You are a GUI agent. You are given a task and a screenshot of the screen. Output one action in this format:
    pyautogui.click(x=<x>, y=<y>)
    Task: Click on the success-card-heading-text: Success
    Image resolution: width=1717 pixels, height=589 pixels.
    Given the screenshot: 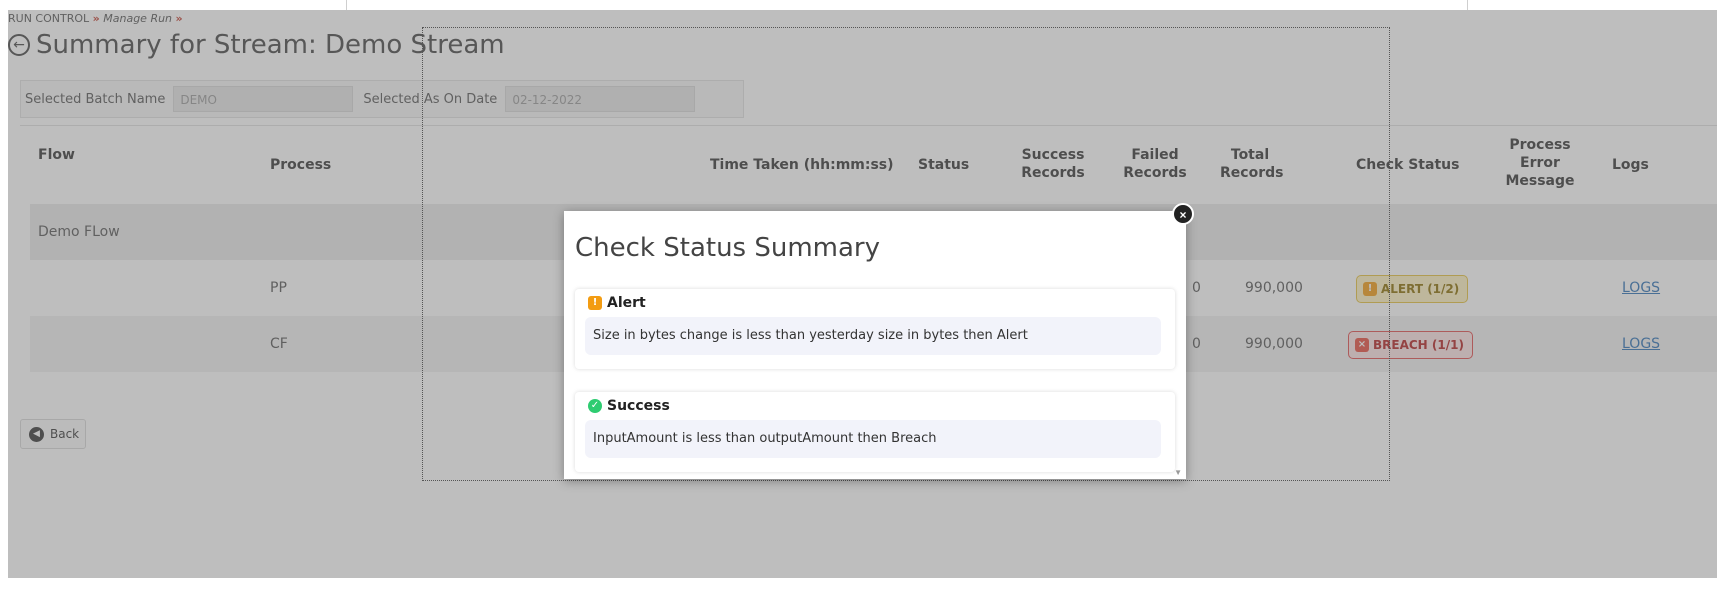 What is the action you would take?
    pyautogui.click(x=638, y=406)
    